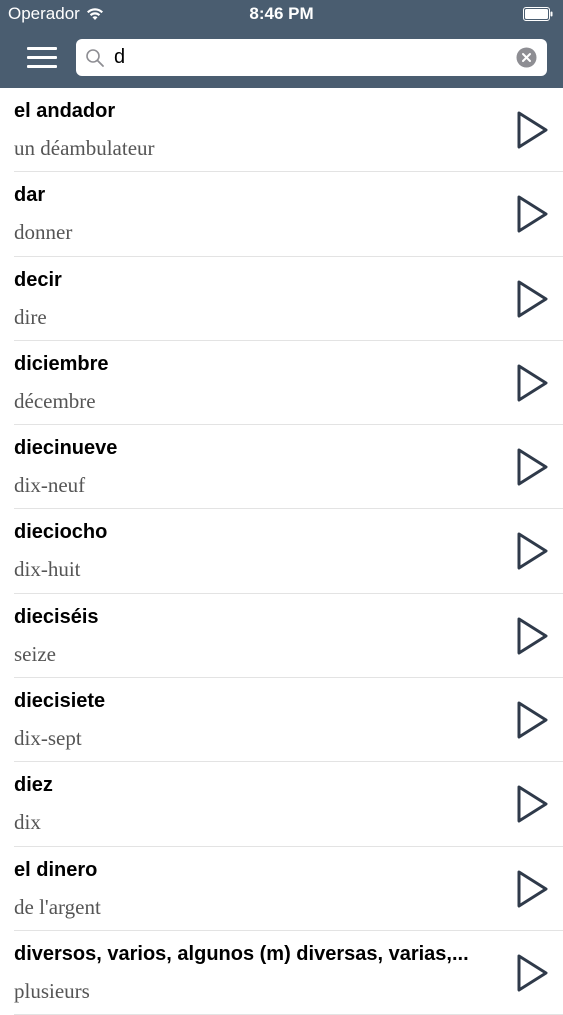  I want to click on list-item: dieciséis seize, so click(281, 636).